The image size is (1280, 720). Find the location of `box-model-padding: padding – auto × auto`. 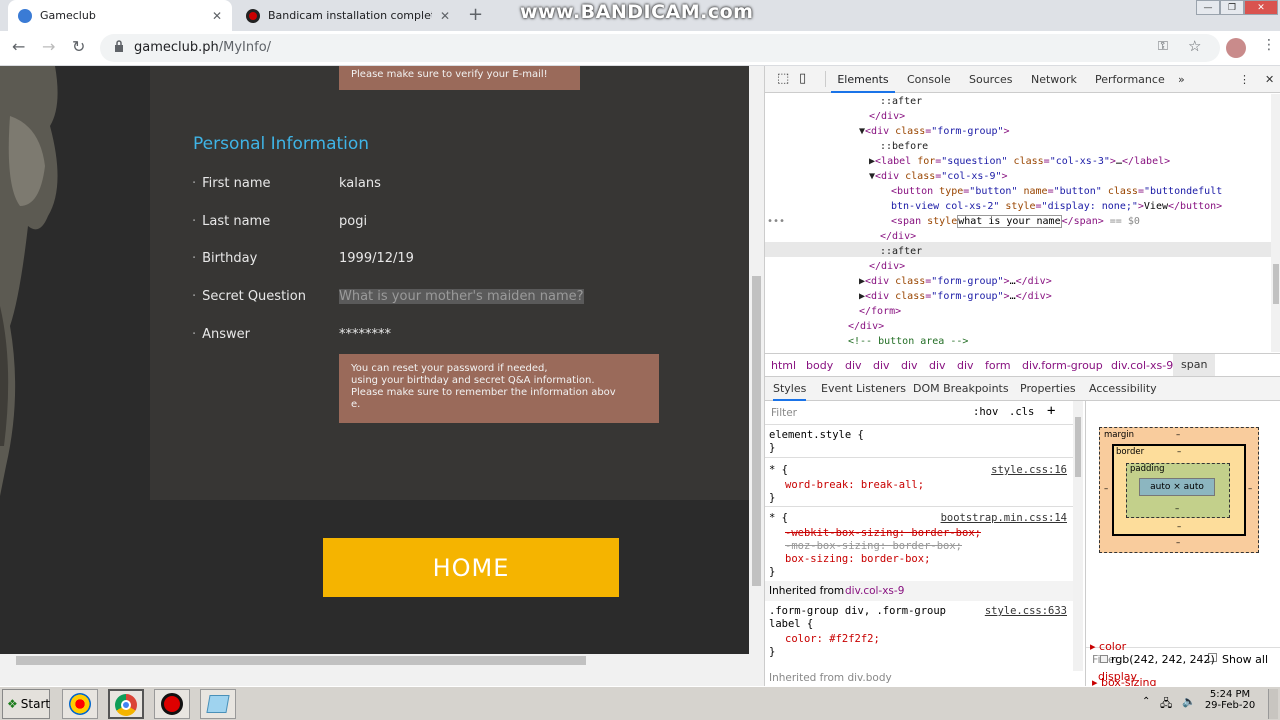

box-model-padding: padding – auto × auto is located at coordinates (1178, 490).